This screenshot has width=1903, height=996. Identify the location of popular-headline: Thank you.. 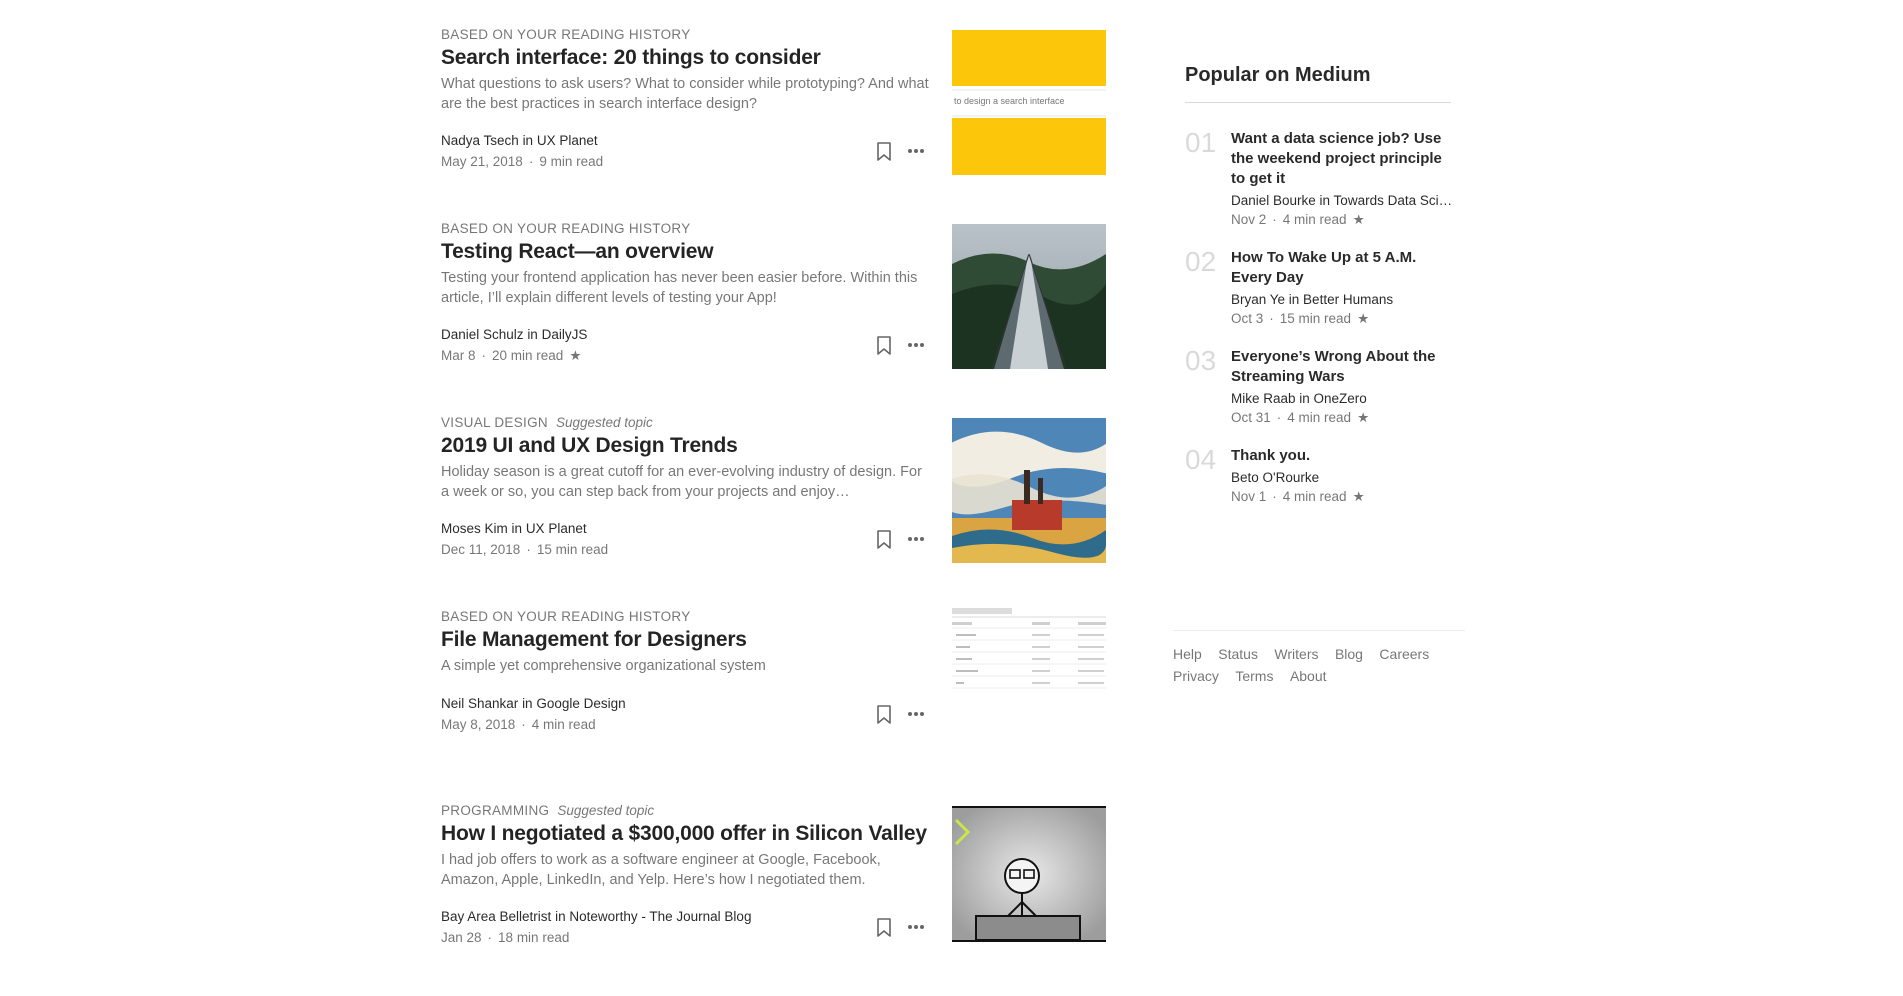
(1342, 456).